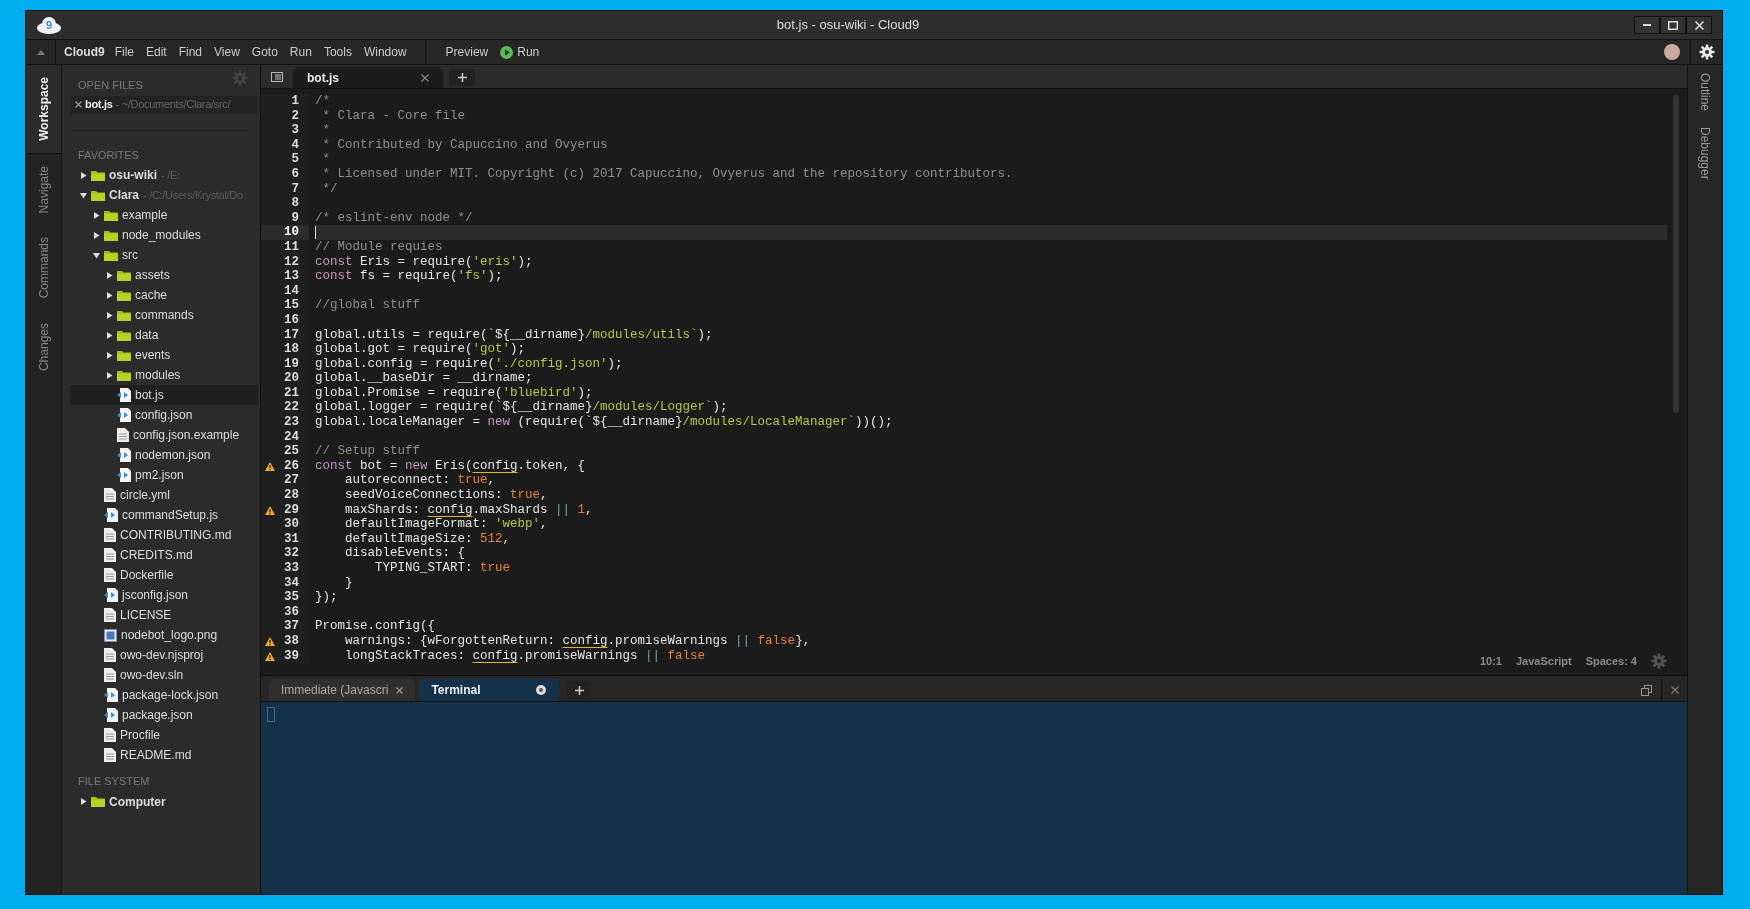 The image size is (1750, 909). I want to click on preview-button: Preview, so click(467, 52).